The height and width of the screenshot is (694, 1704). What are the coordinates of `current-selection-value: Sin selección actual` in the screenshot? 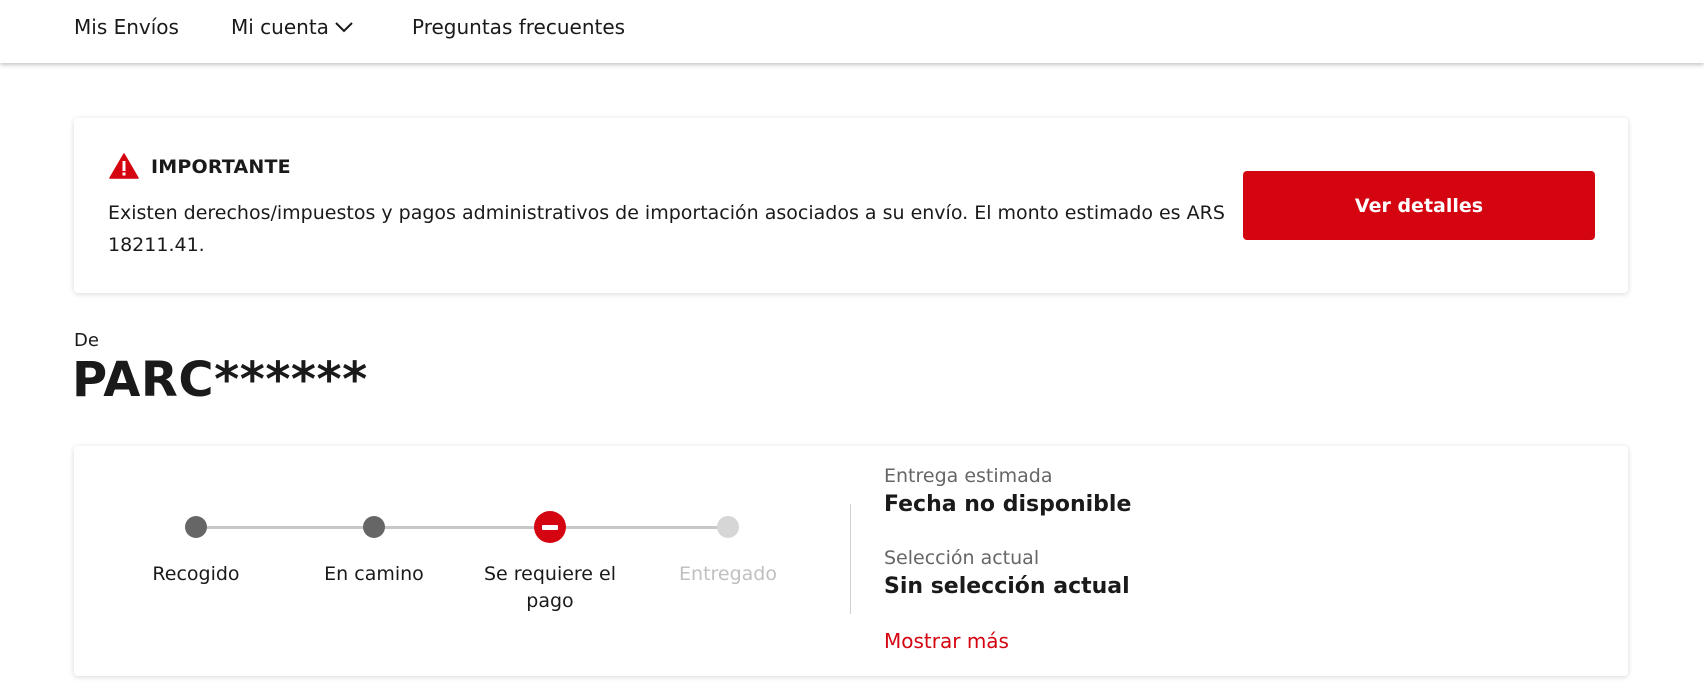 It's located at (1007, 586).